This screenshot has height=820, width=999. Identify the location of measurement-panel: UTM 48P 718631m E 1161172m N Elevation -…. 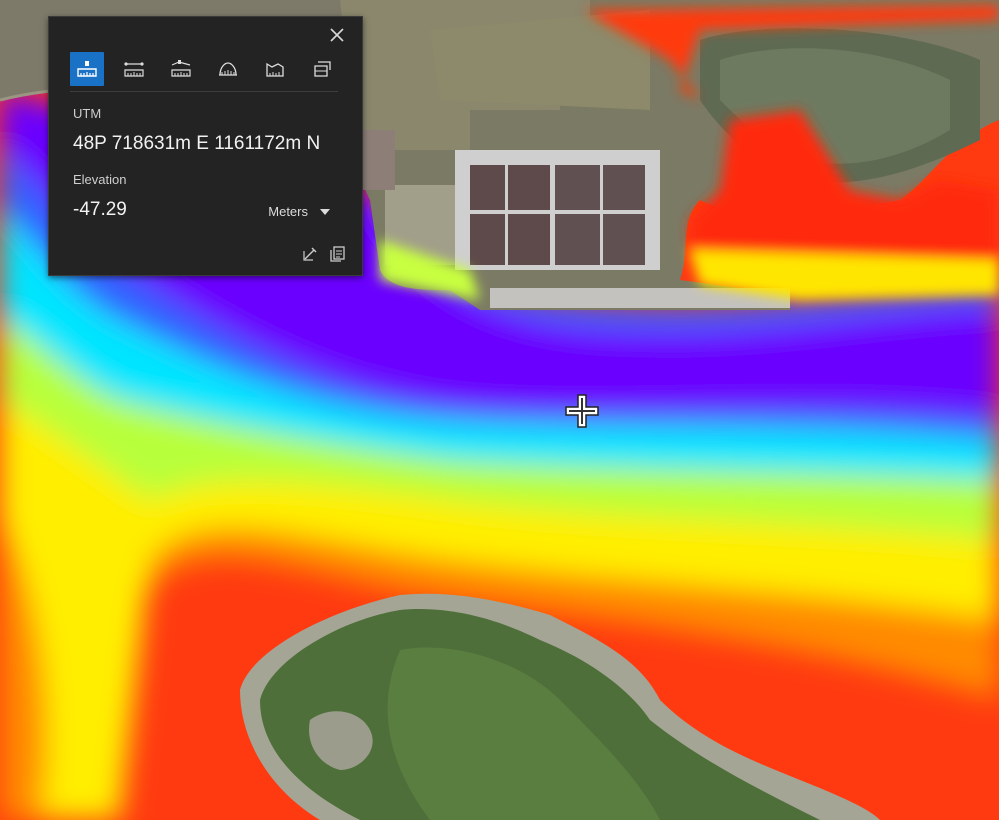
(205, 146).